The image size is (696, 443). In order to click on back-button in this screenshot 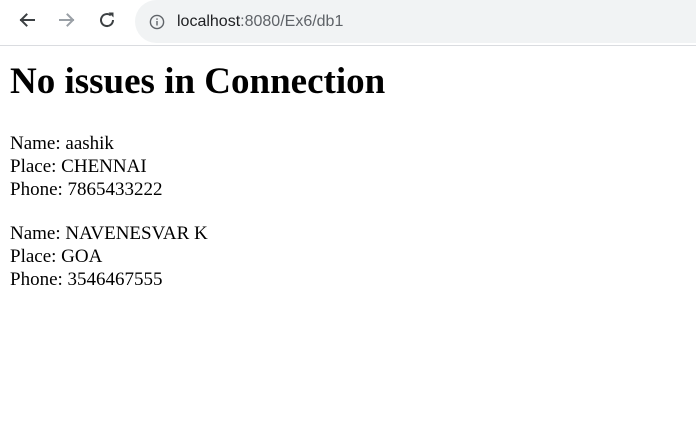, I will do `click(27, 20)`.